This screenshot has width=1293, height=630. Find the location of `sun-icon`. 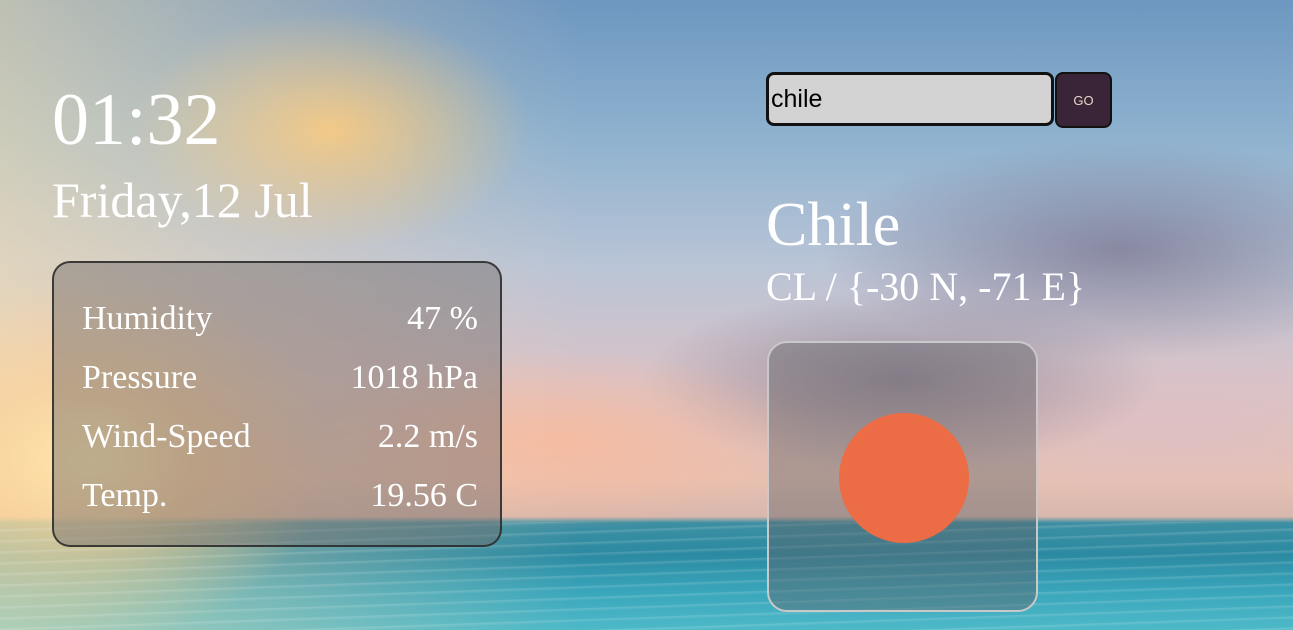

sun-icon is located at coordinates (904, 478).